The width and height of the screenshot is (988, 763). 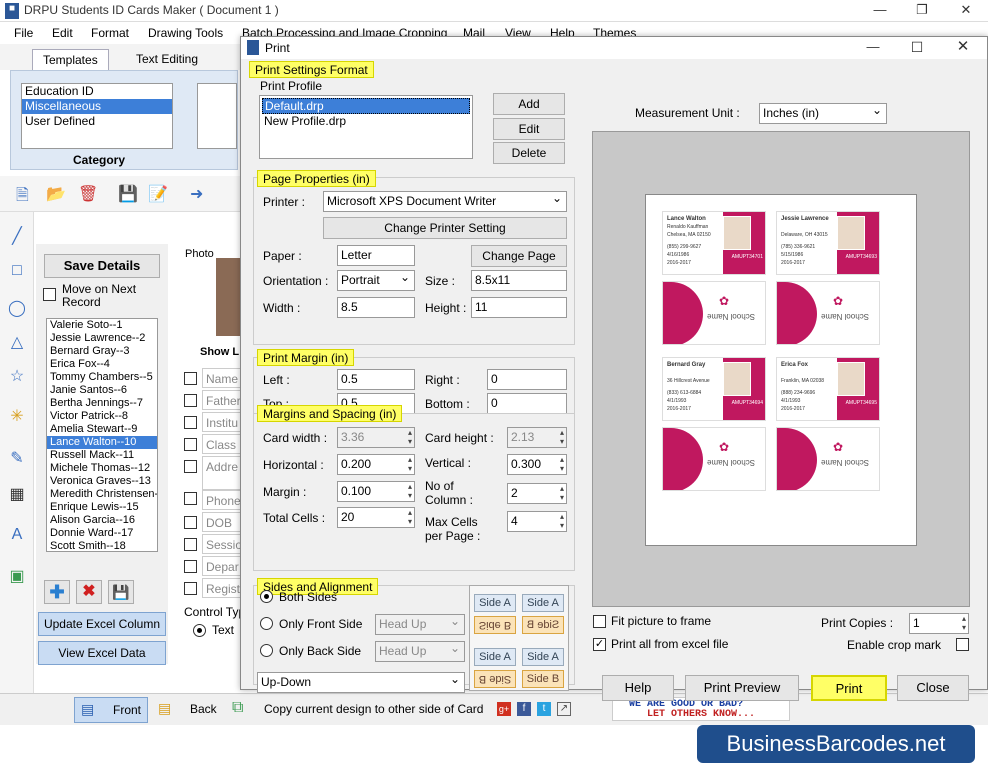 What do you see at coordinates (102, 545) in the screenshot?
I see `list-item: Scott Smith--18` at bounding box center [102, 545].